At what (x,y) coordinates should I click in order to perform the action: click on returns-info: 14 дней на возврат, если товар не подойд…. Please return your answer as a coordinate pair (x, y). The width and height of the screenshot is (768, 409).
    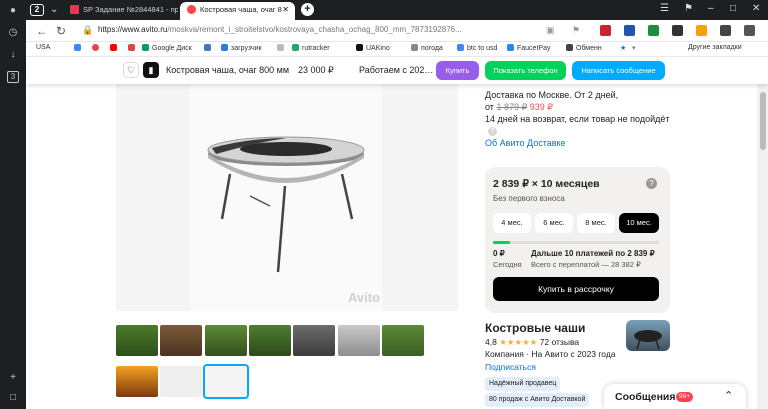
    Looking at the image, I should click on (577, 119).